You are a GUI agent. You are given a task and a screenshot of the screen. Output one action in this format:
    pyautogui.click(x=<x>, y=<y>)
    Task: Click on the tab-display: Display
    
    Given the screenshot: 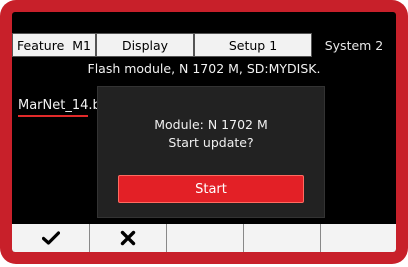 What is the action you would take?
    pyautogui.click(x=145, y=45)
    